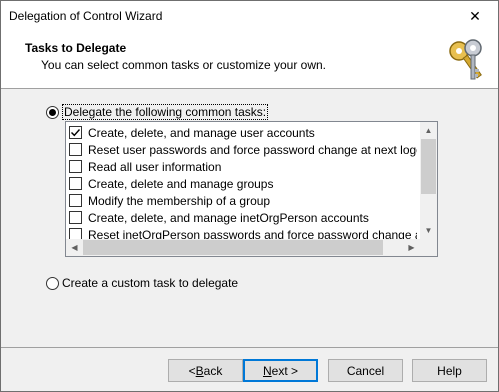  Describe the element at coordinates (76, 48) in the screenshot. I see `page-title: Tasks to Delegate` at that location.